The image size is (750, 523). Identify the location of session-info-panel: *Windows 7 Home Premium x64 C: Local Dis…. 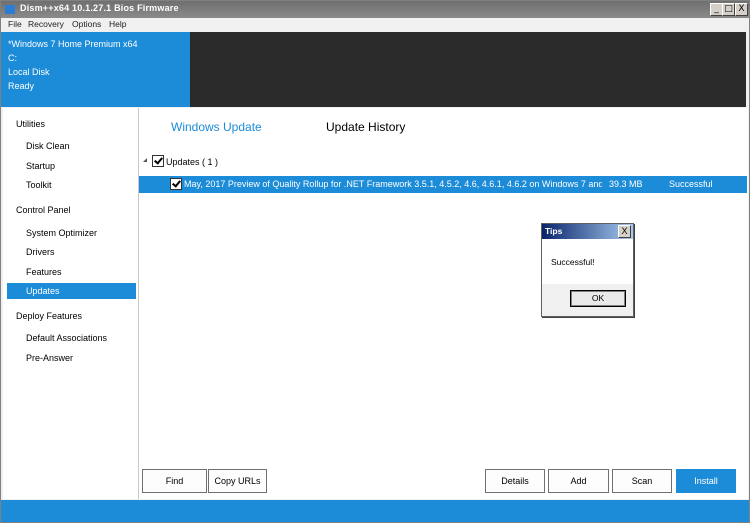
(95, 69).